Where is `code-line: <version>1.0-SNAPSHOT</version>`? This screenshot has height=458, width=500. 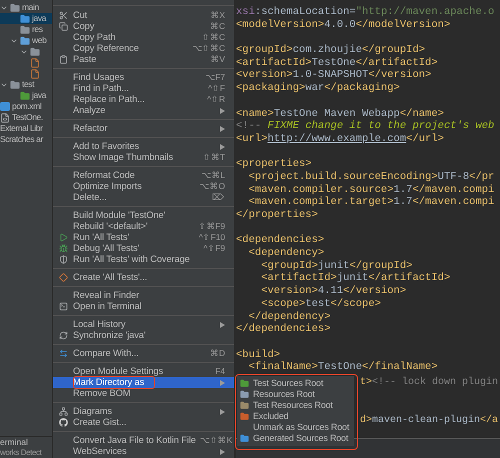 code-line: <version>1.0-SNAPSHOT</version> is located at coordinates (334, 75).